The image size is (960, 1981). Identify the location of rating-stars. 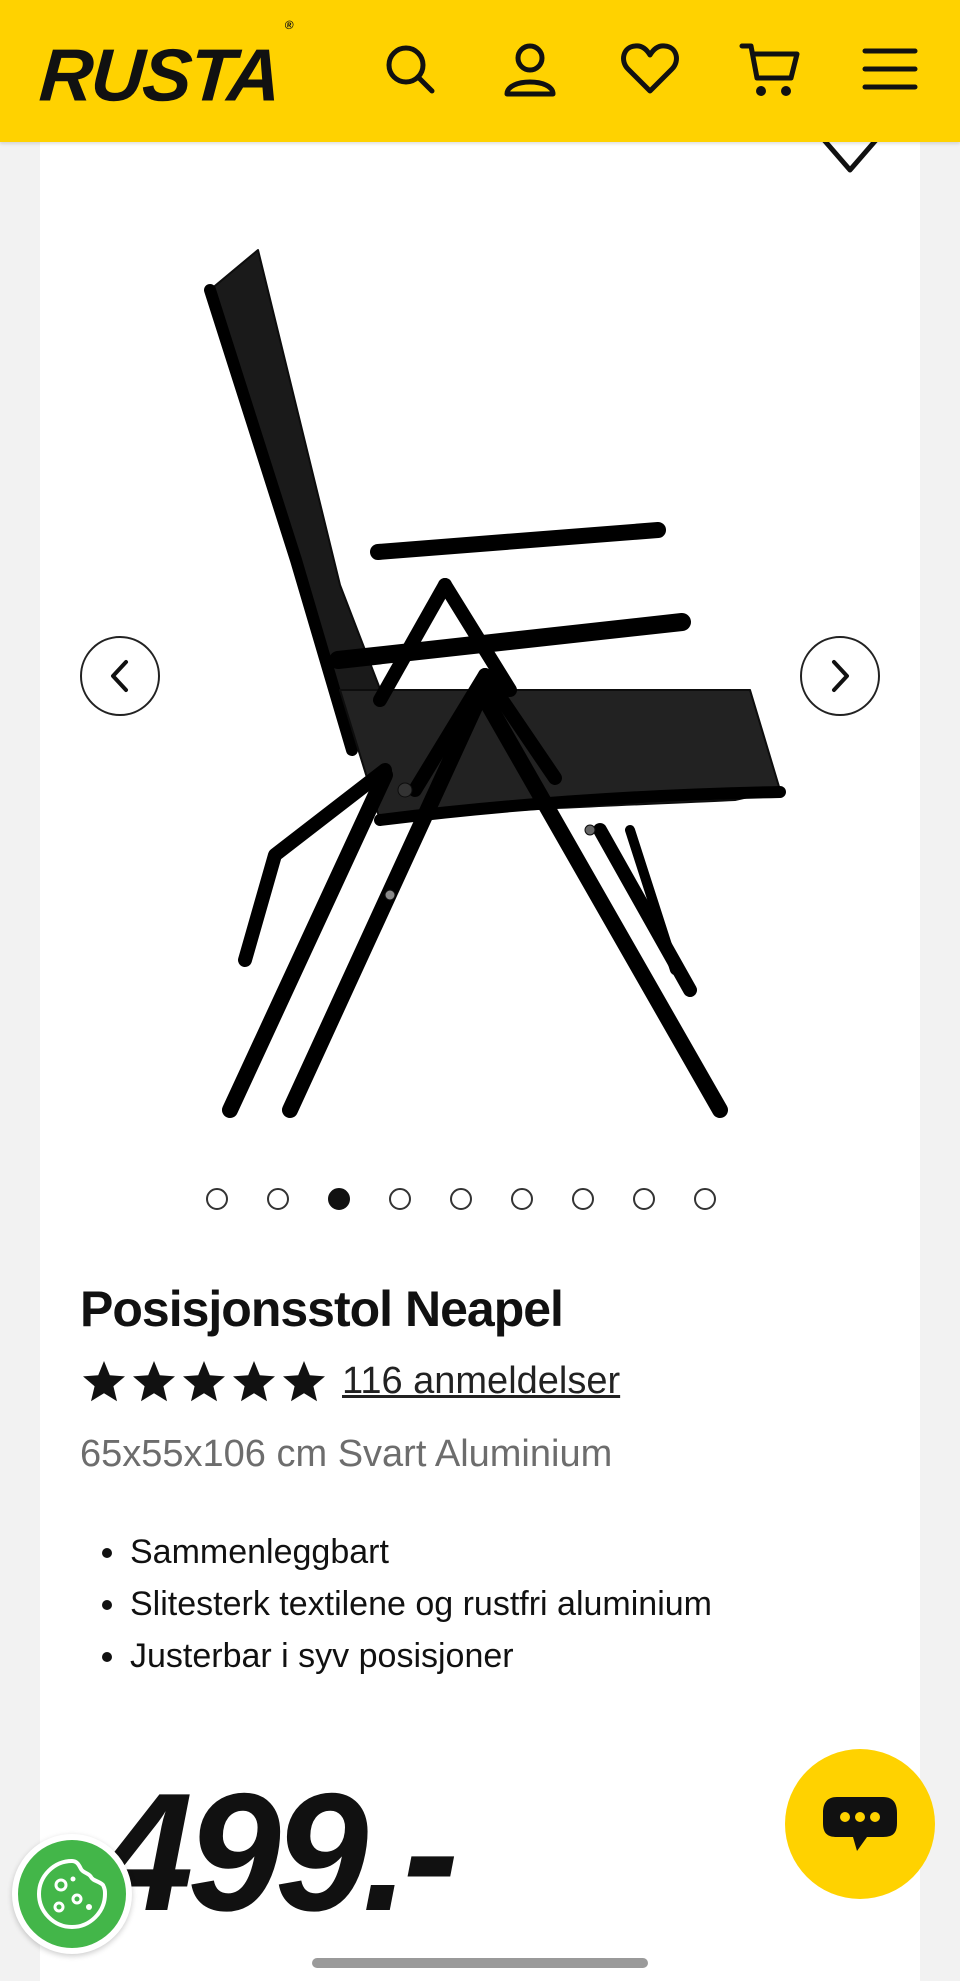
(204, 1382).